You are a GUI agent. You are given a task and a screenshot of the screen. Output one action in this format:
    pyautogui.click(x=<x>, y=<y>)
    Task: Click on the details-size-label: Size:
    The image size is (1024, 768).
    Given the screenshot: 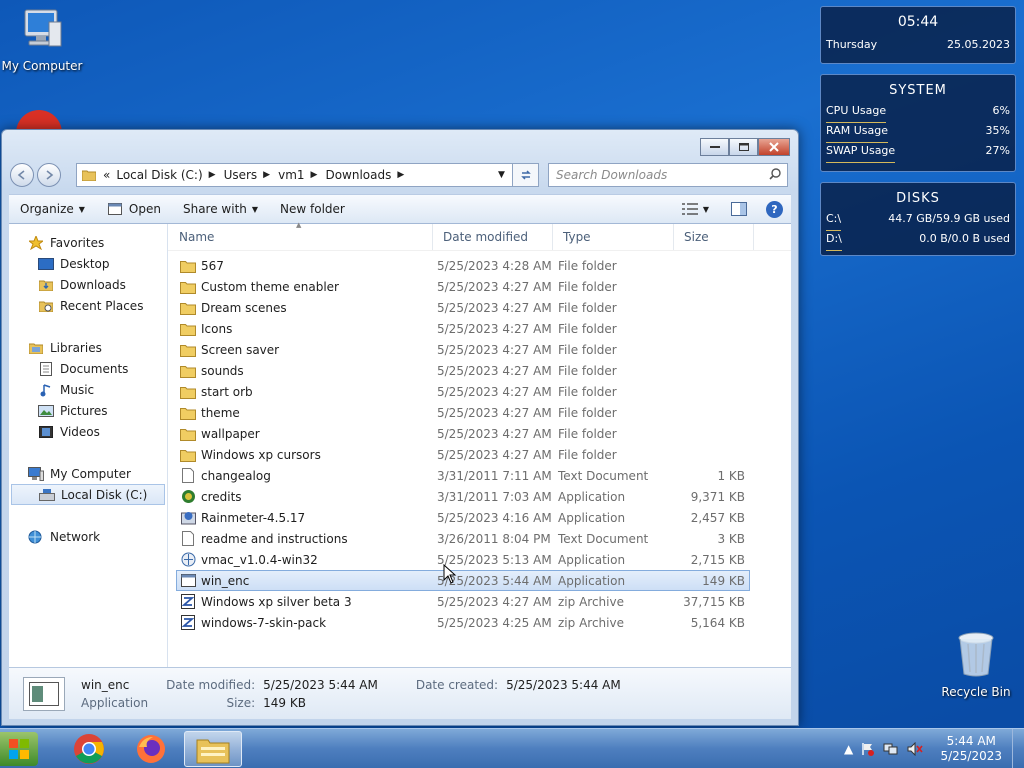 What is the action you would take?
    pyautogui.click(x=241, y=702)
    